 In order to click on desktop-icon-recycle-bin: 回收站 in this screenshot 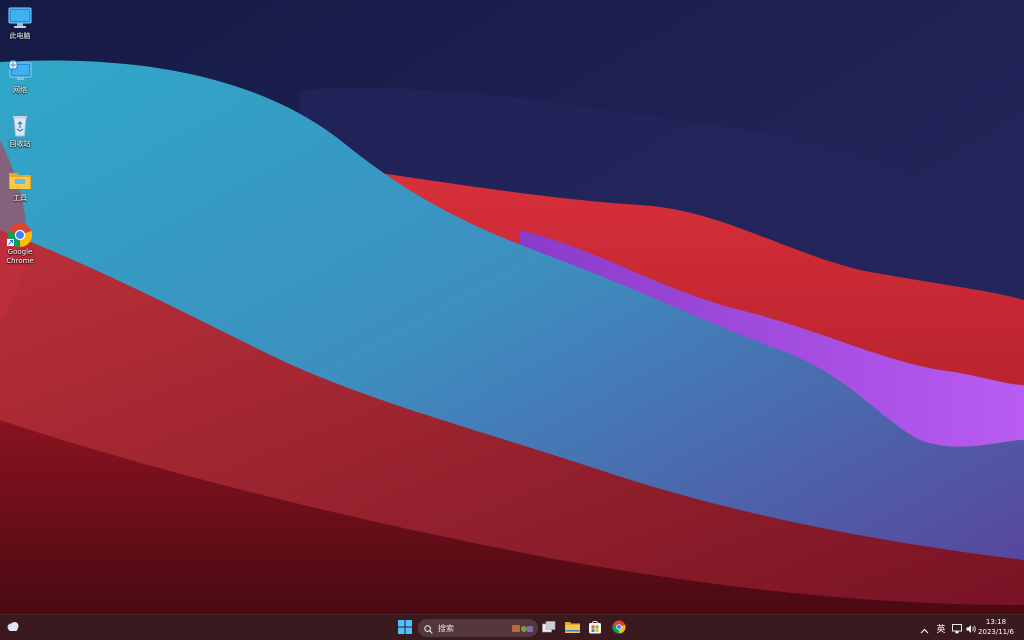, I will do `click(20, 131)`.